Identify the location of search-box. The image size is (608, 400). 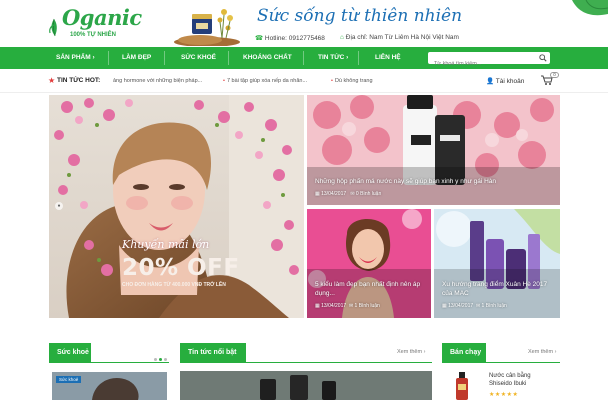
(489, 61).